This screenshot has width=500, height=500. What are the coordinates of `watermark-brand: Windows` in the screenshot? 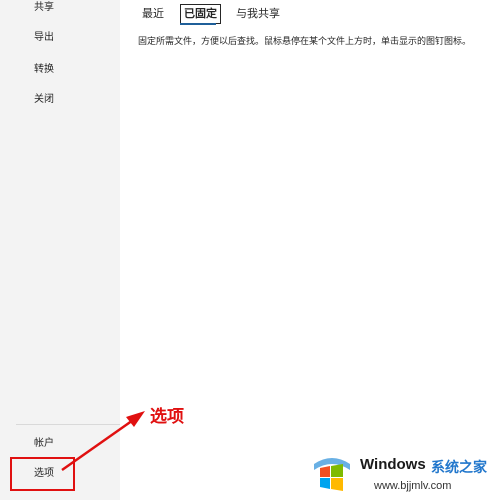 It's located at (393, 464).